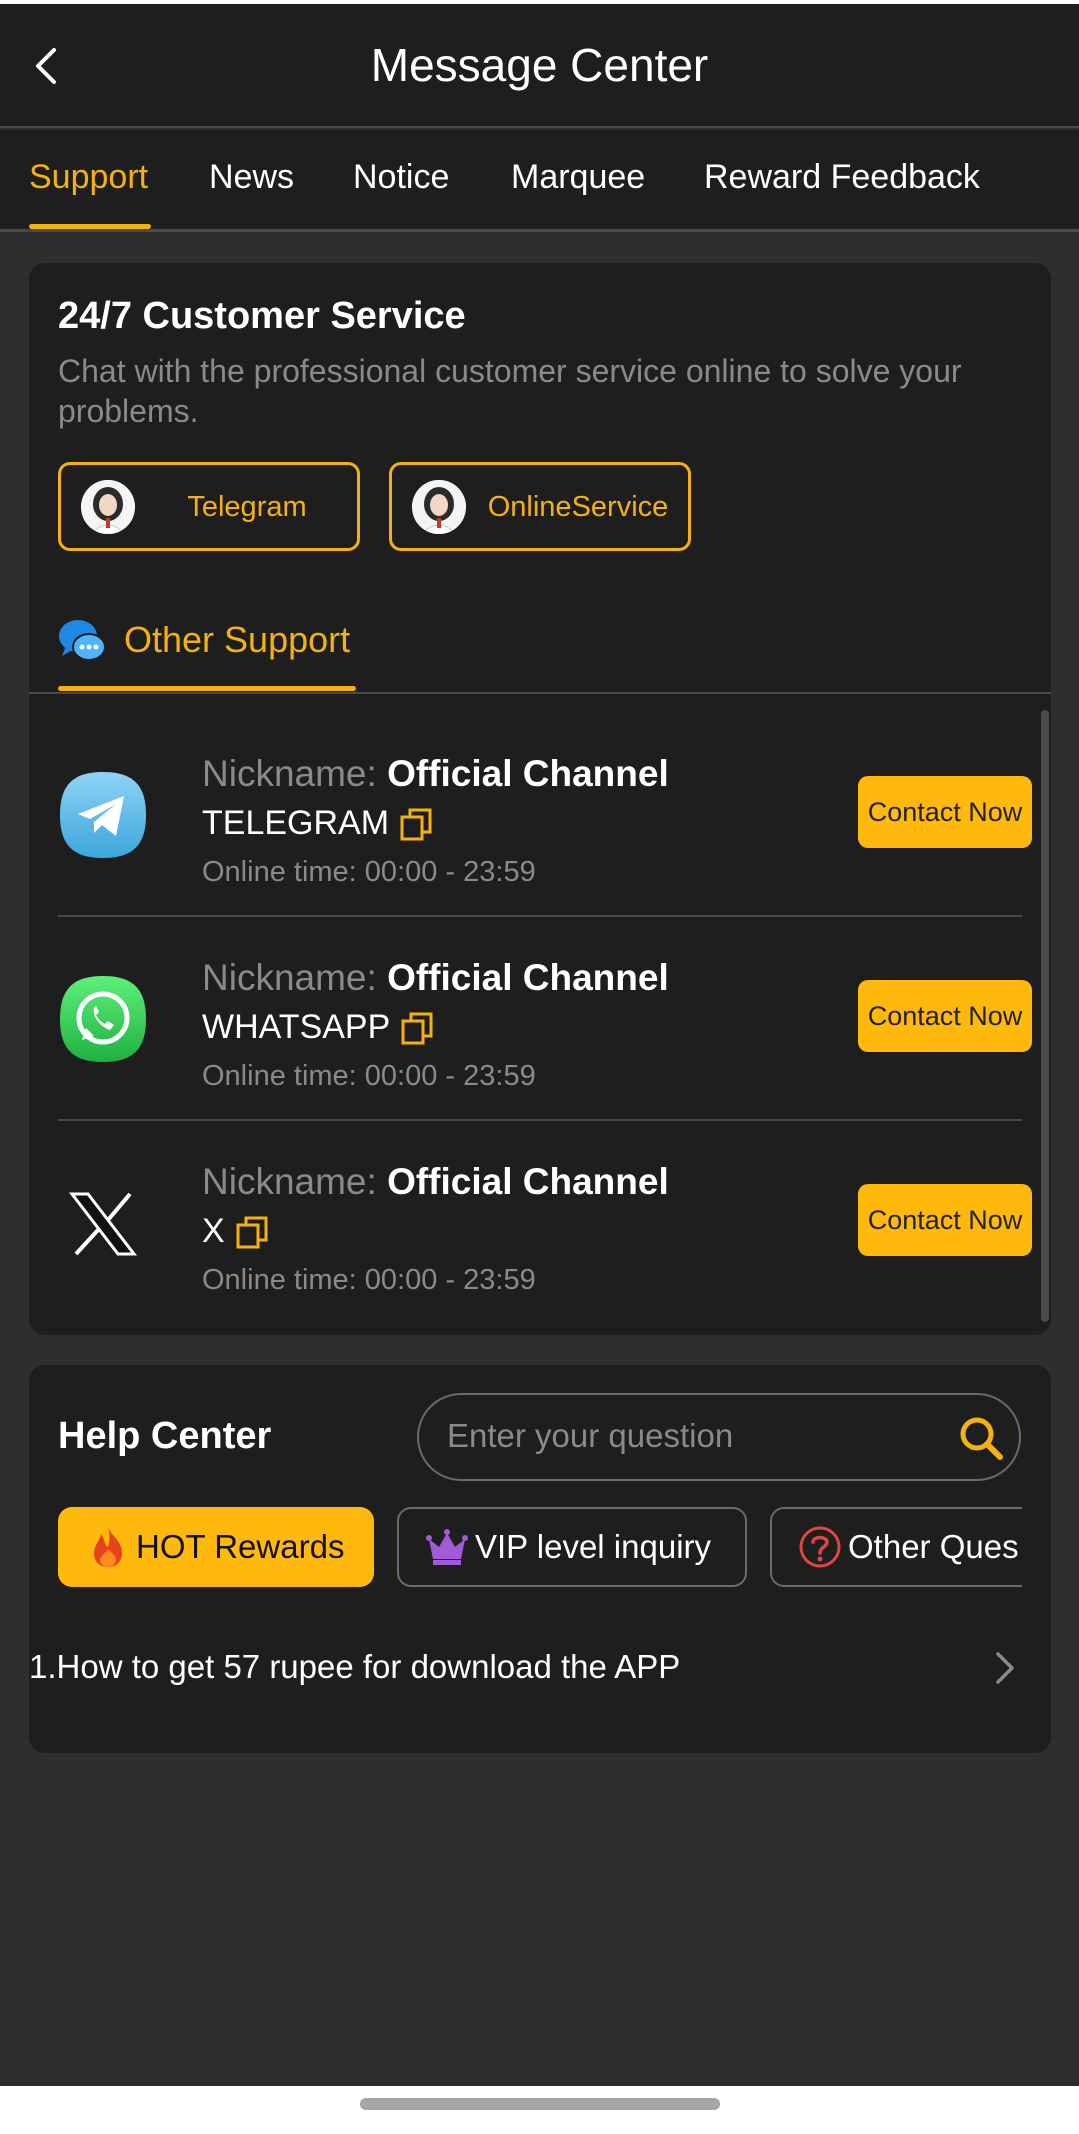 The image size is (1079, 2134). Describe the element at coordinates (88, 177) in the screenshot. I see `tab-support: Support` at that location.